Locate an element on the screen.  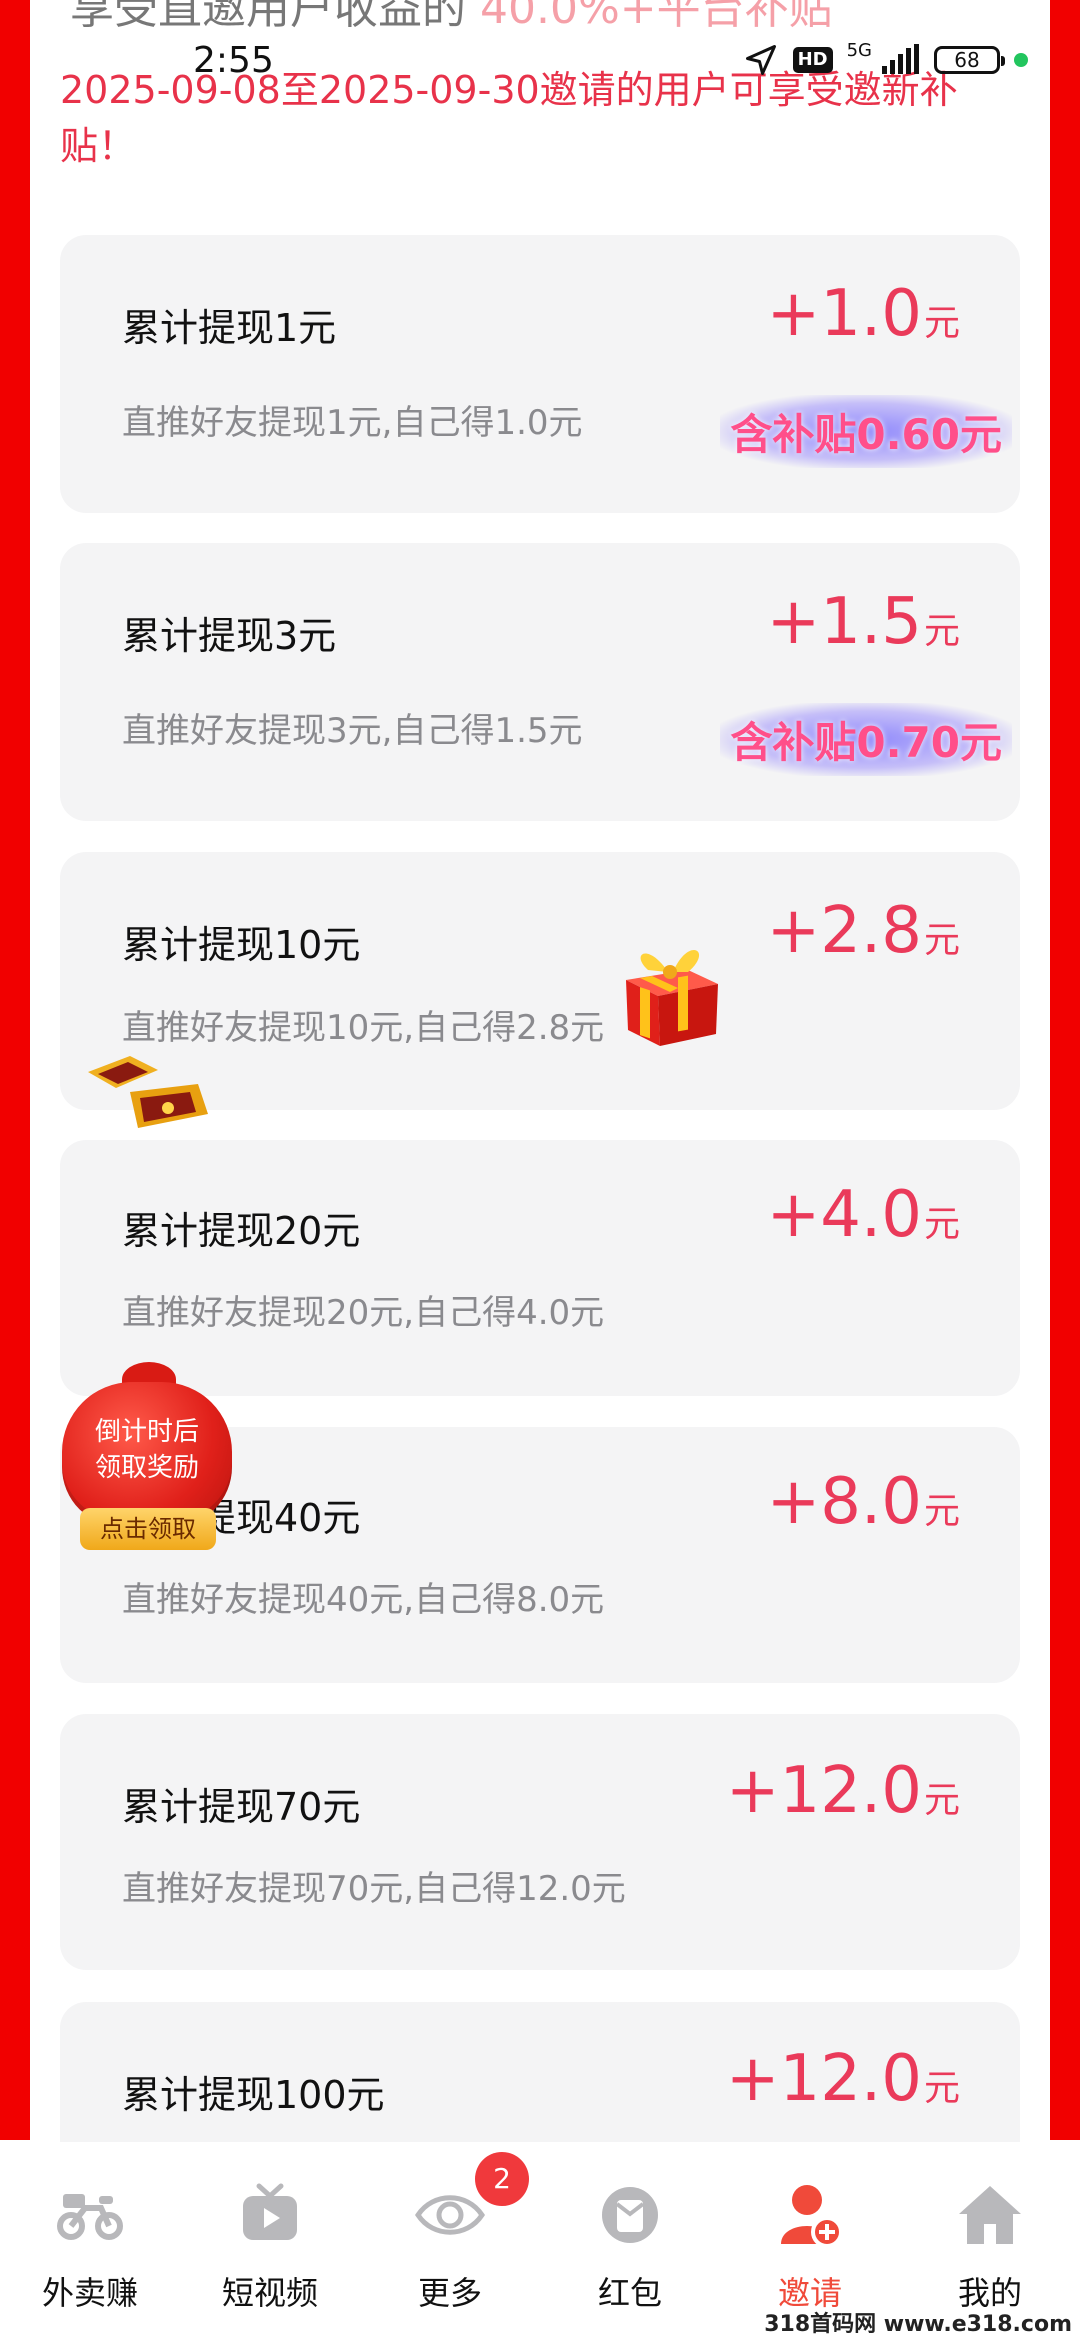
reward-title: 累计提现10元 is located at coordinates (241, 945).